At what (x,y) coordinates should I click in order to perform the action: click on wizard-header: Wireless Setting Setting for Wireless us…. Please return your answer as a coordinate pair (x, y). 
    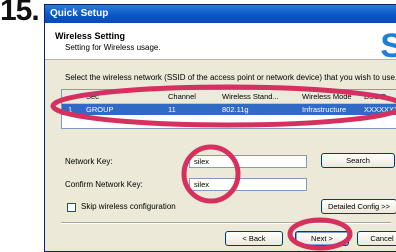
    Looking at the image, I should click on (220, 44).